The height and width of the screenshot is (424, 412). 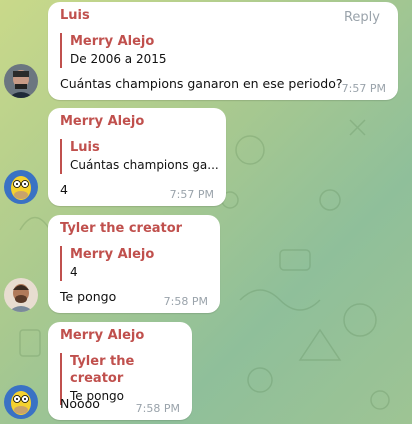 I want to click on sender-name: Luis, so click(x=75, y=15).